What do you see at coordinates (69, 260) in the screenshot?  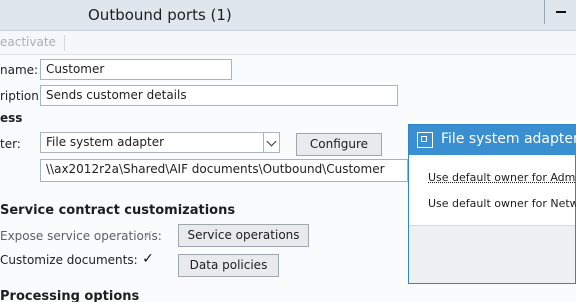 I see `customize-documents-label: Customize documents:` at bounding box center [69, 260].